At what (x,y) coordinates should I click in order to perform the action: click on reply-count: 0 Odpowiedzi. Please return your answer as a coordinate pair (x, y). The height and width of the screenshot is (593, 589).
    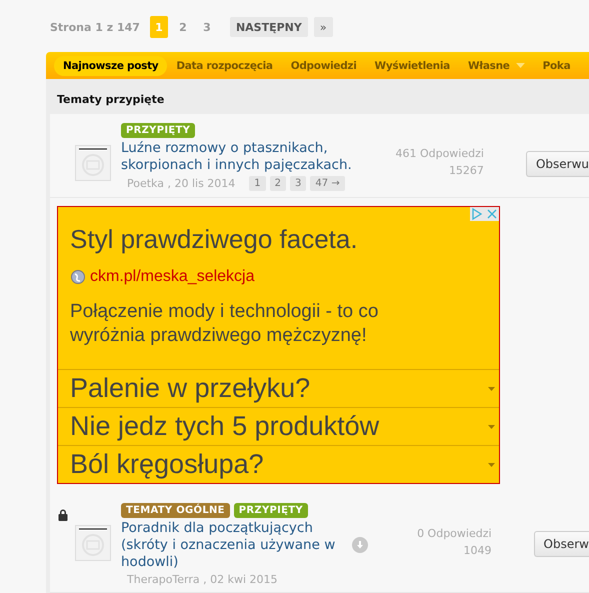
    Looking at the image, I should click on (454, 534).